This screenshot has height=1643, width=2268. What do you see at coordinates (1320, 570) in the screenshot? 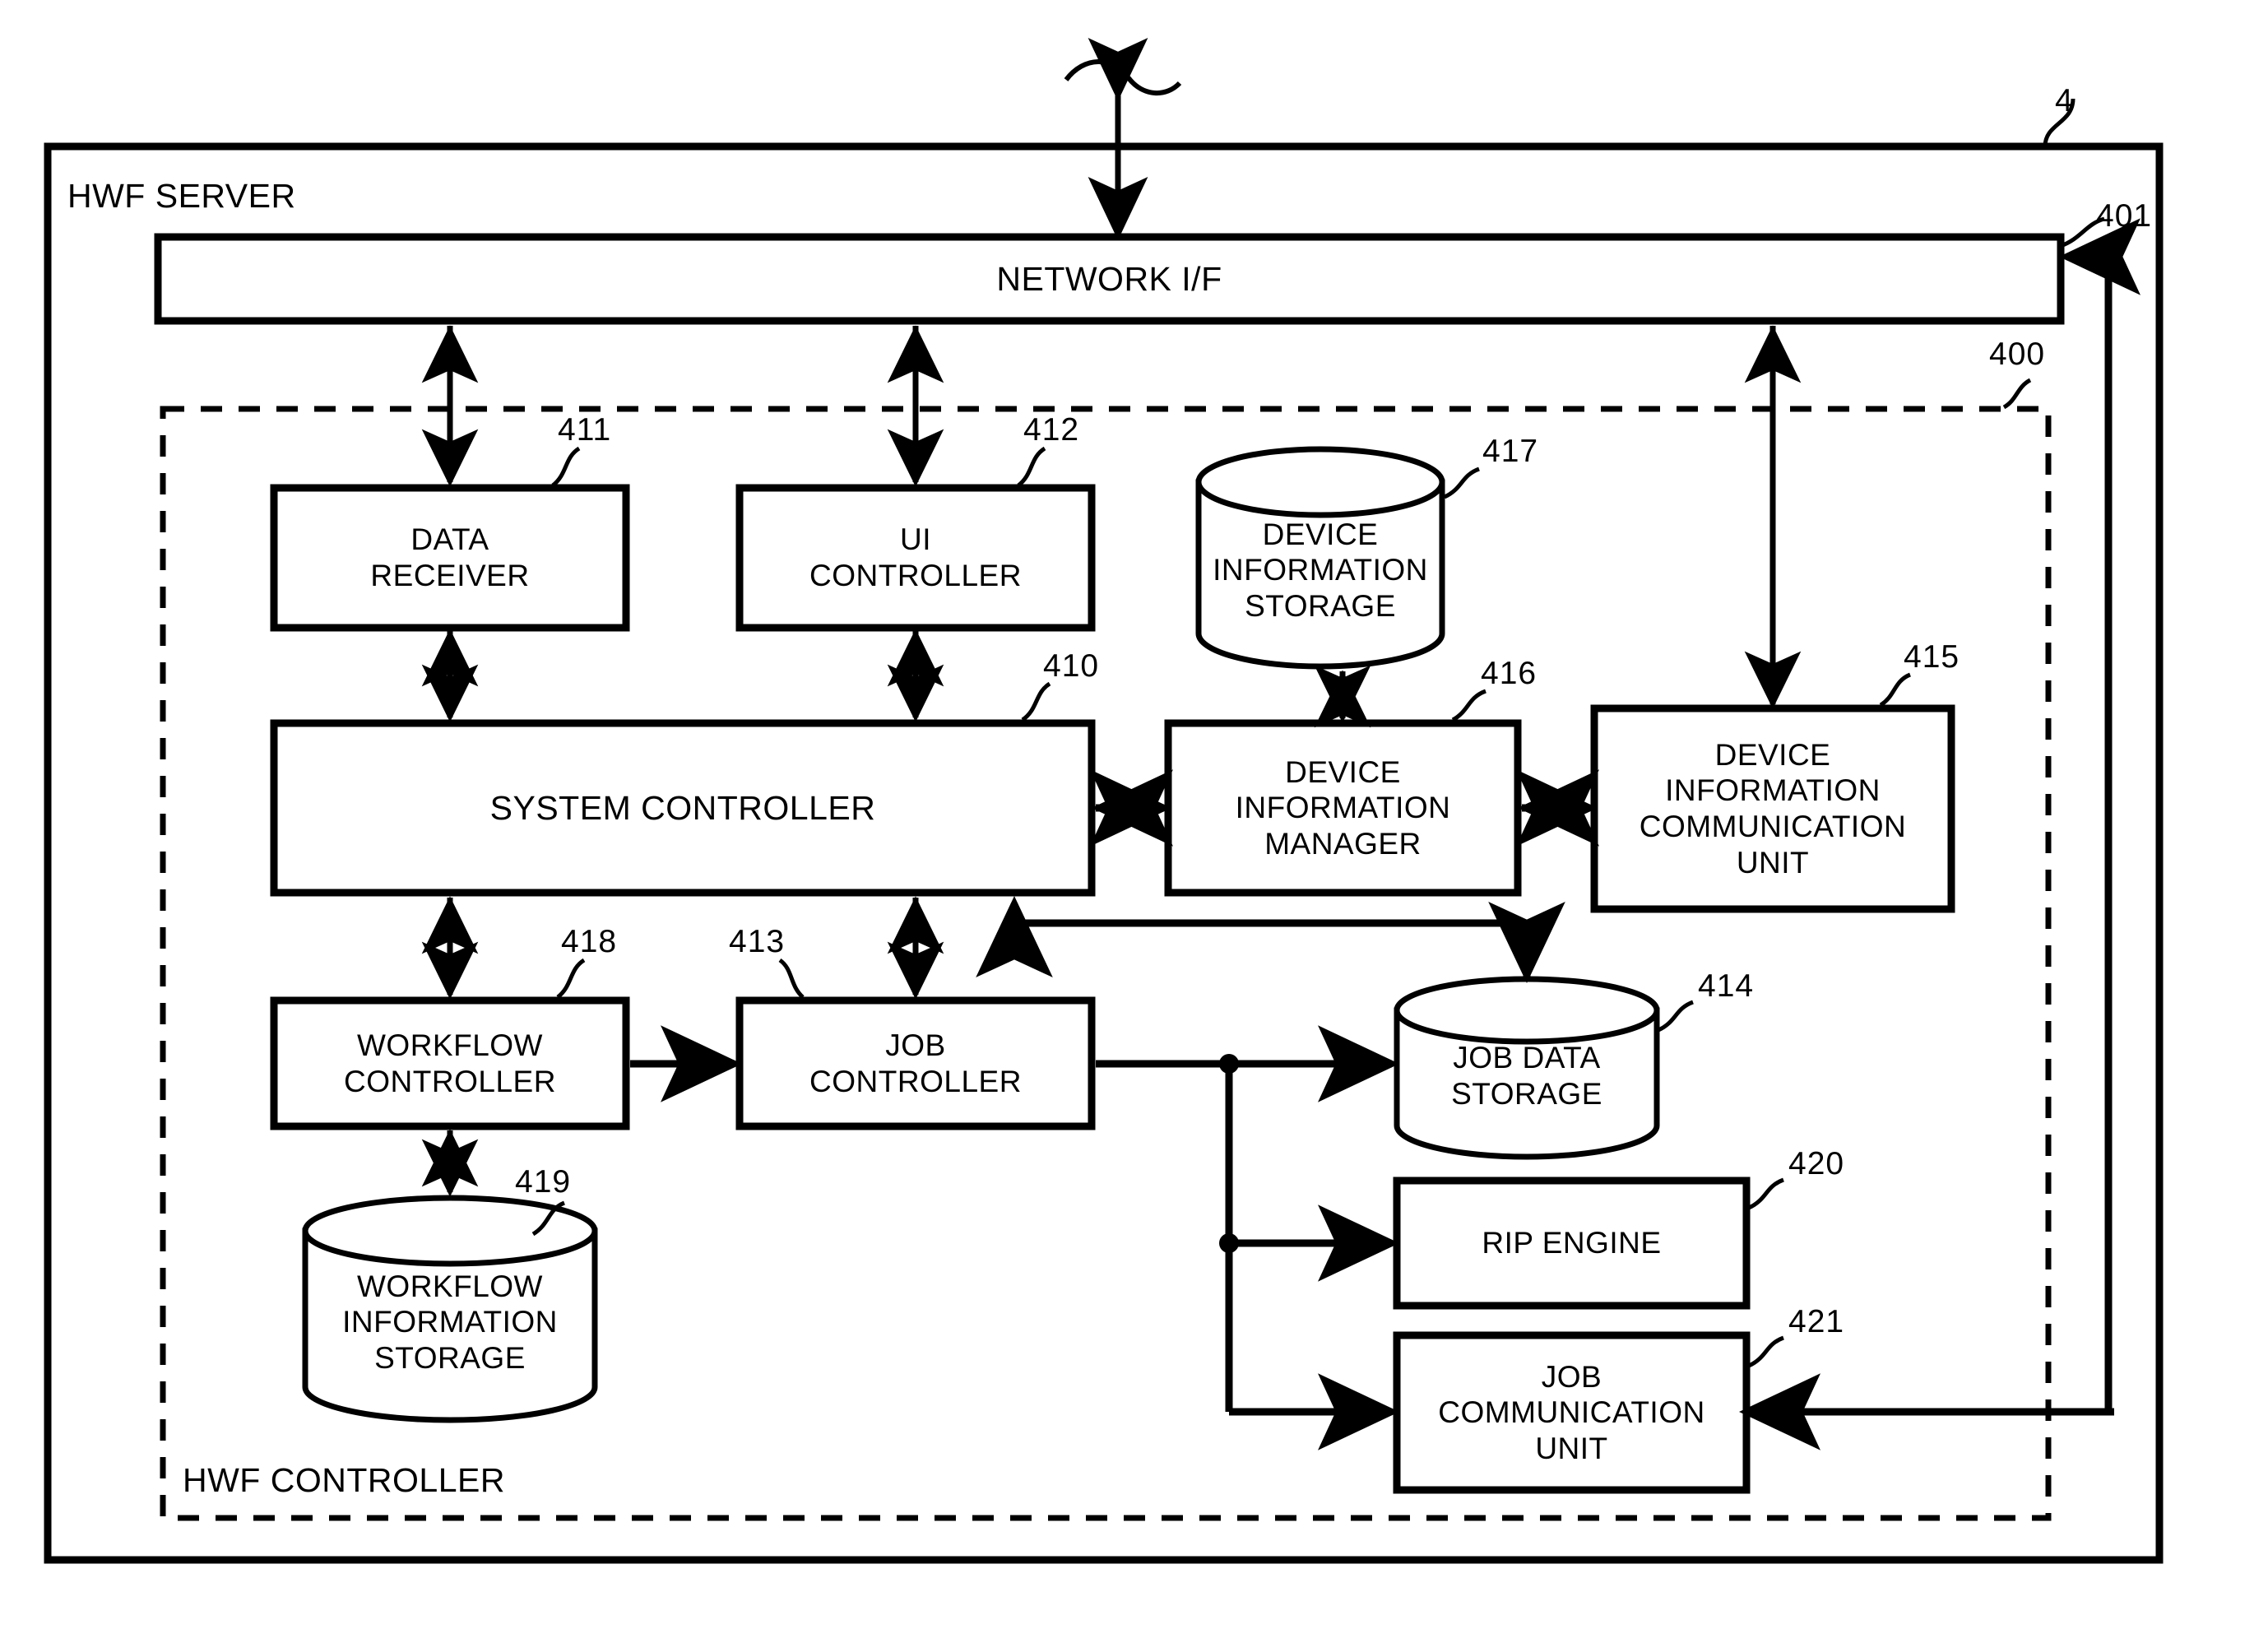
I see `device-information-storage-label: DEVICE INFORMATION STORAGE` at bounding box center [1320, 570].